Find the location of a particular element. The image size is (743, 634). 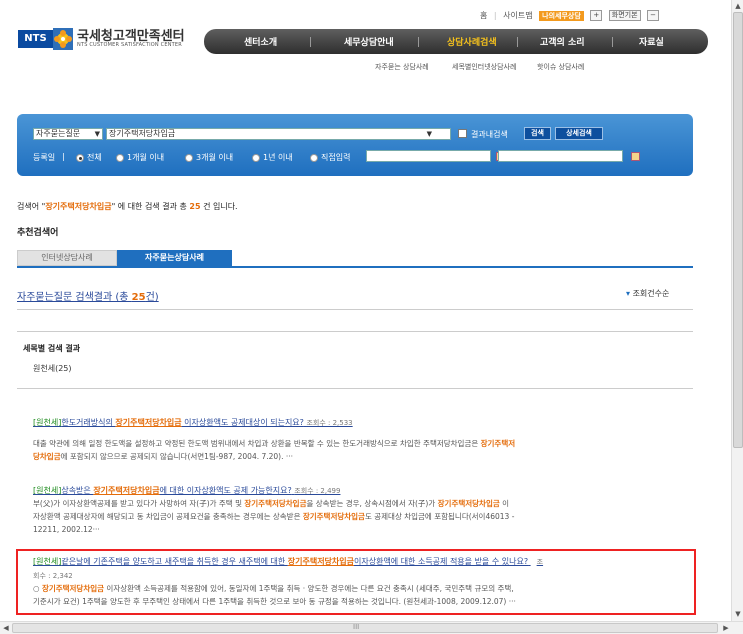

detail-search-button: 상세검색 is located at coordinates (579, 133).